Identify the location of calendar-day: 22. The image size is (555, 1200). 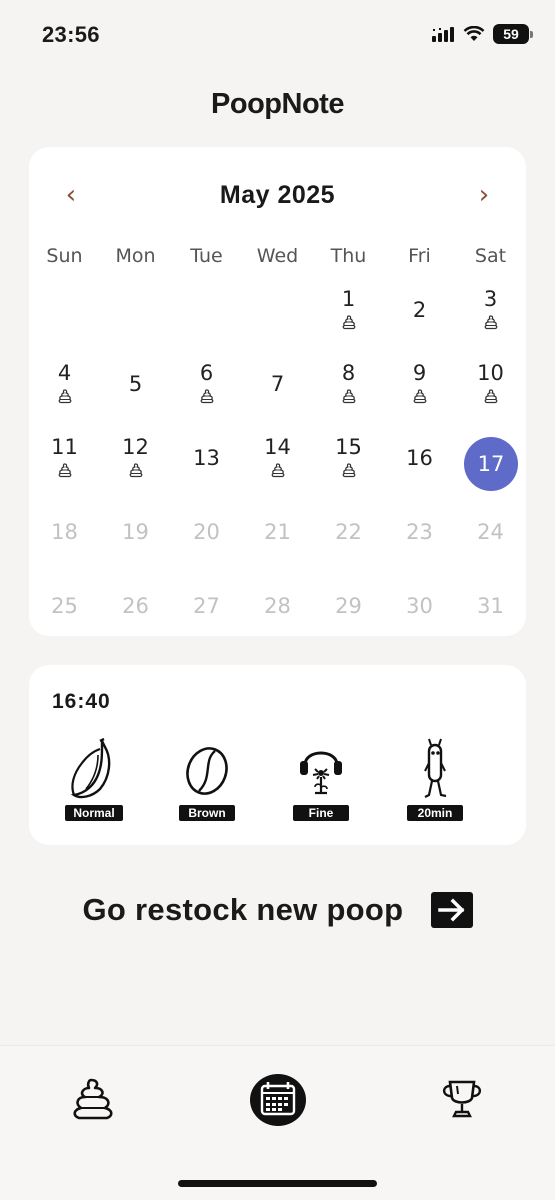
(348, 546).